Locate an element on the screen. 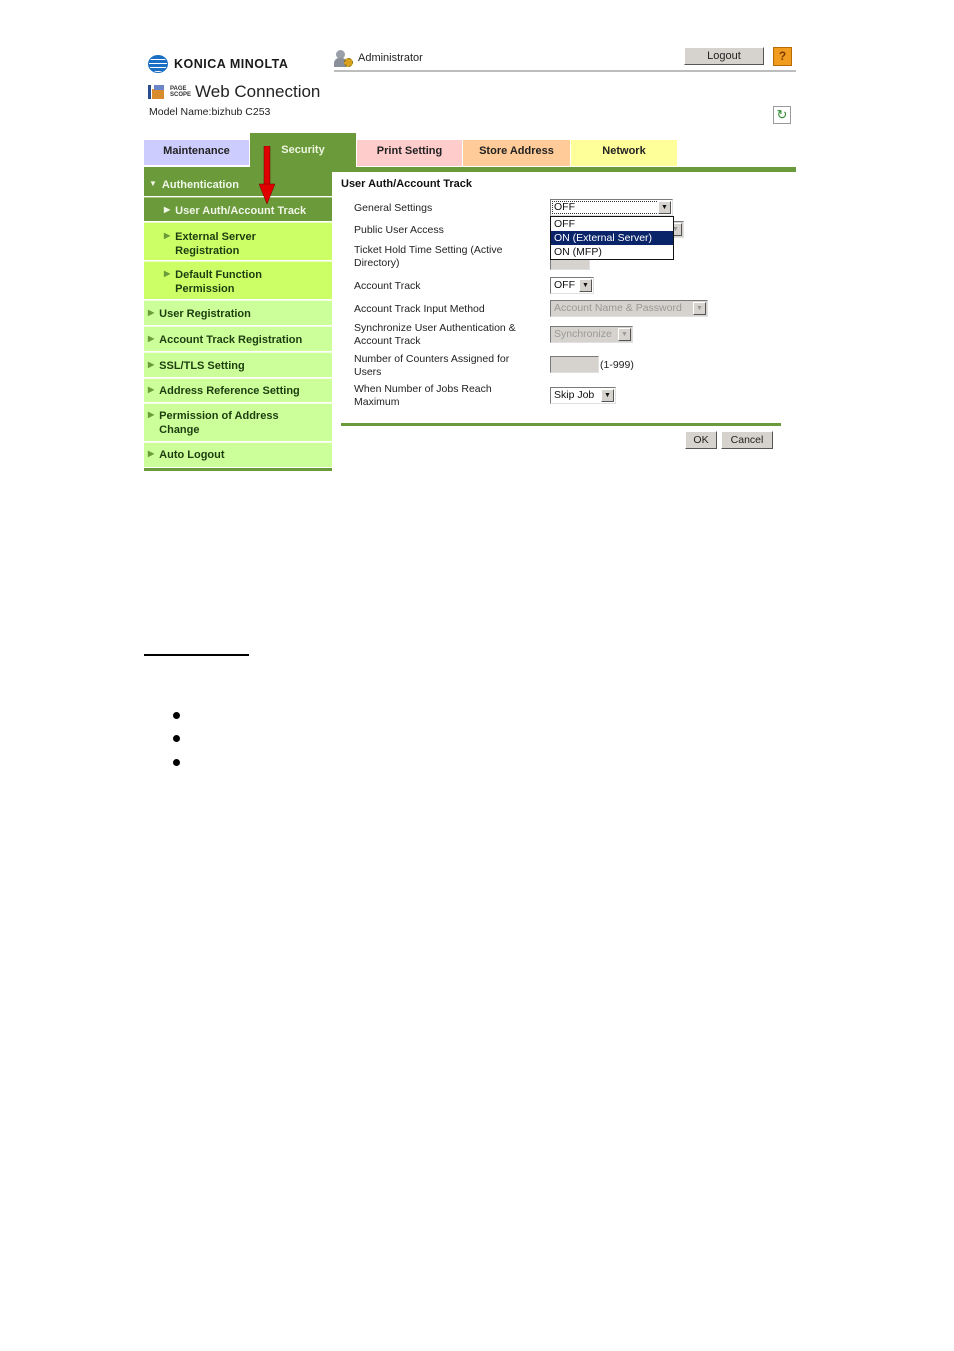 Image resolution: width=954 pixels, height=1351 pixels. label-number-of-counters: Number of Counters Assigned for Users is located at coordinates (432, 365).